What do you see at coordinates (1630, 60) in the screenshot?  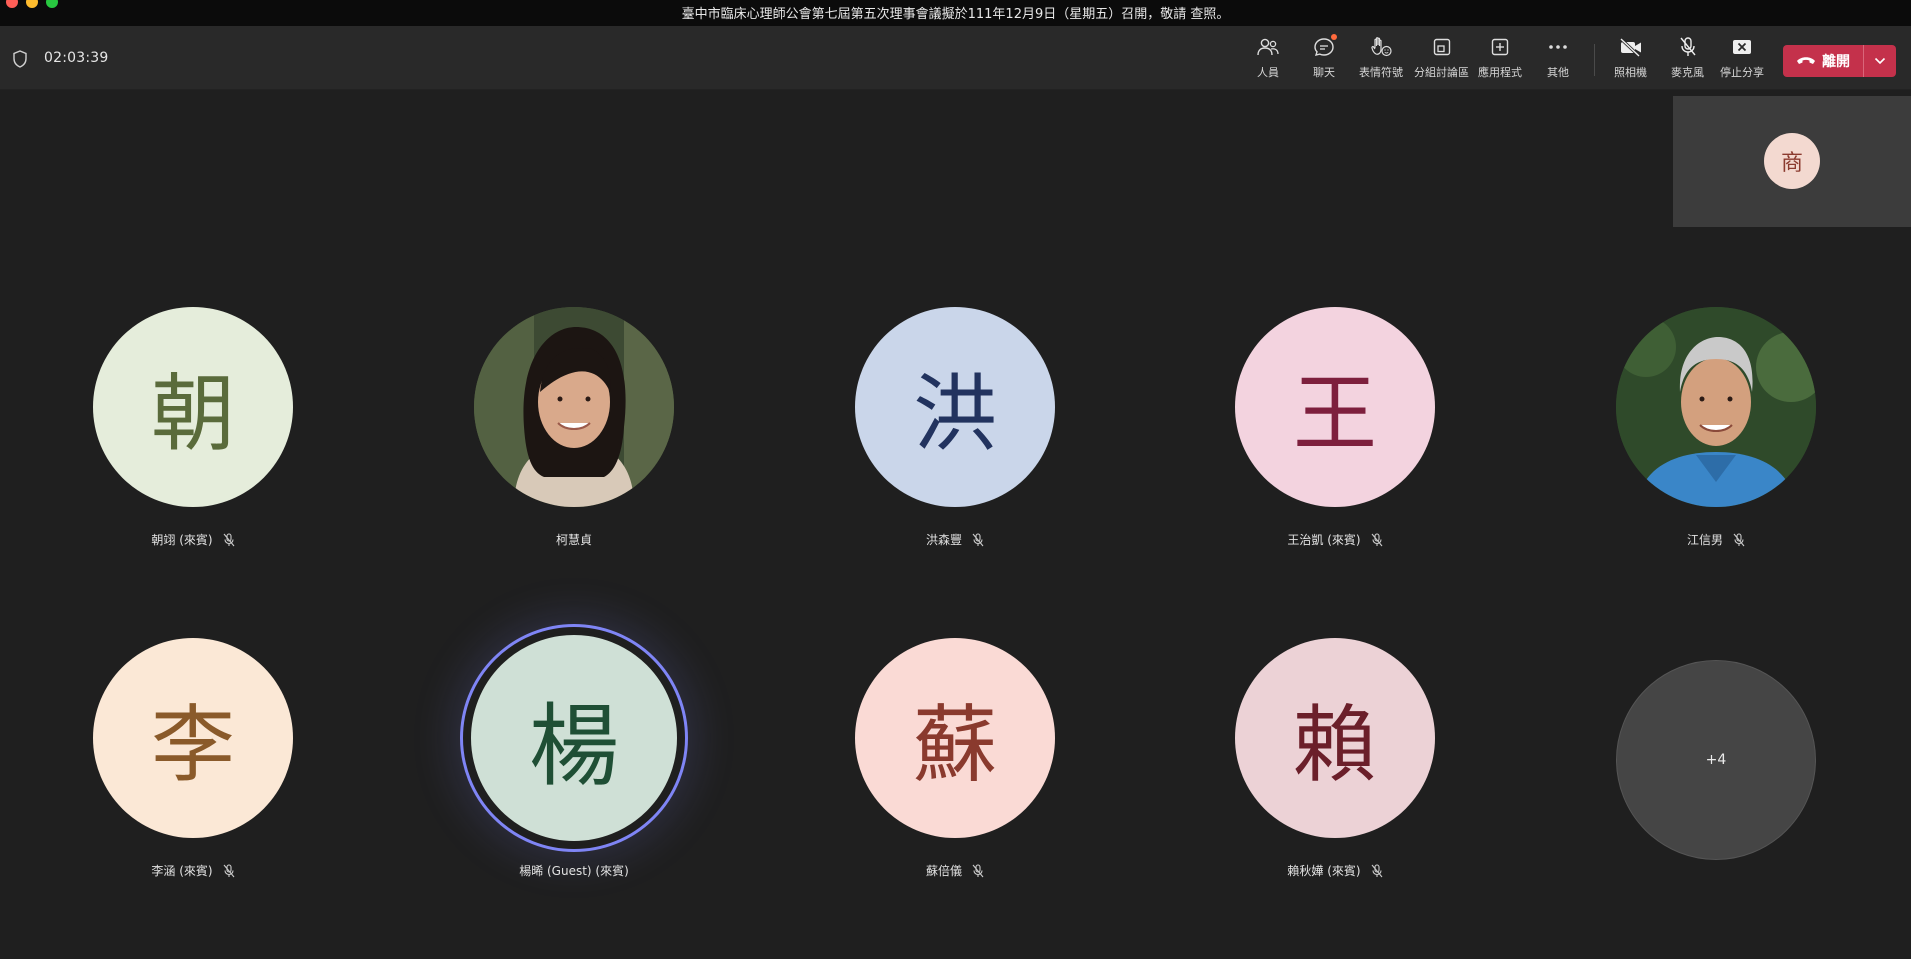 I see `camera-toggle-button: 照相機` at bounding box center [1630, 60].